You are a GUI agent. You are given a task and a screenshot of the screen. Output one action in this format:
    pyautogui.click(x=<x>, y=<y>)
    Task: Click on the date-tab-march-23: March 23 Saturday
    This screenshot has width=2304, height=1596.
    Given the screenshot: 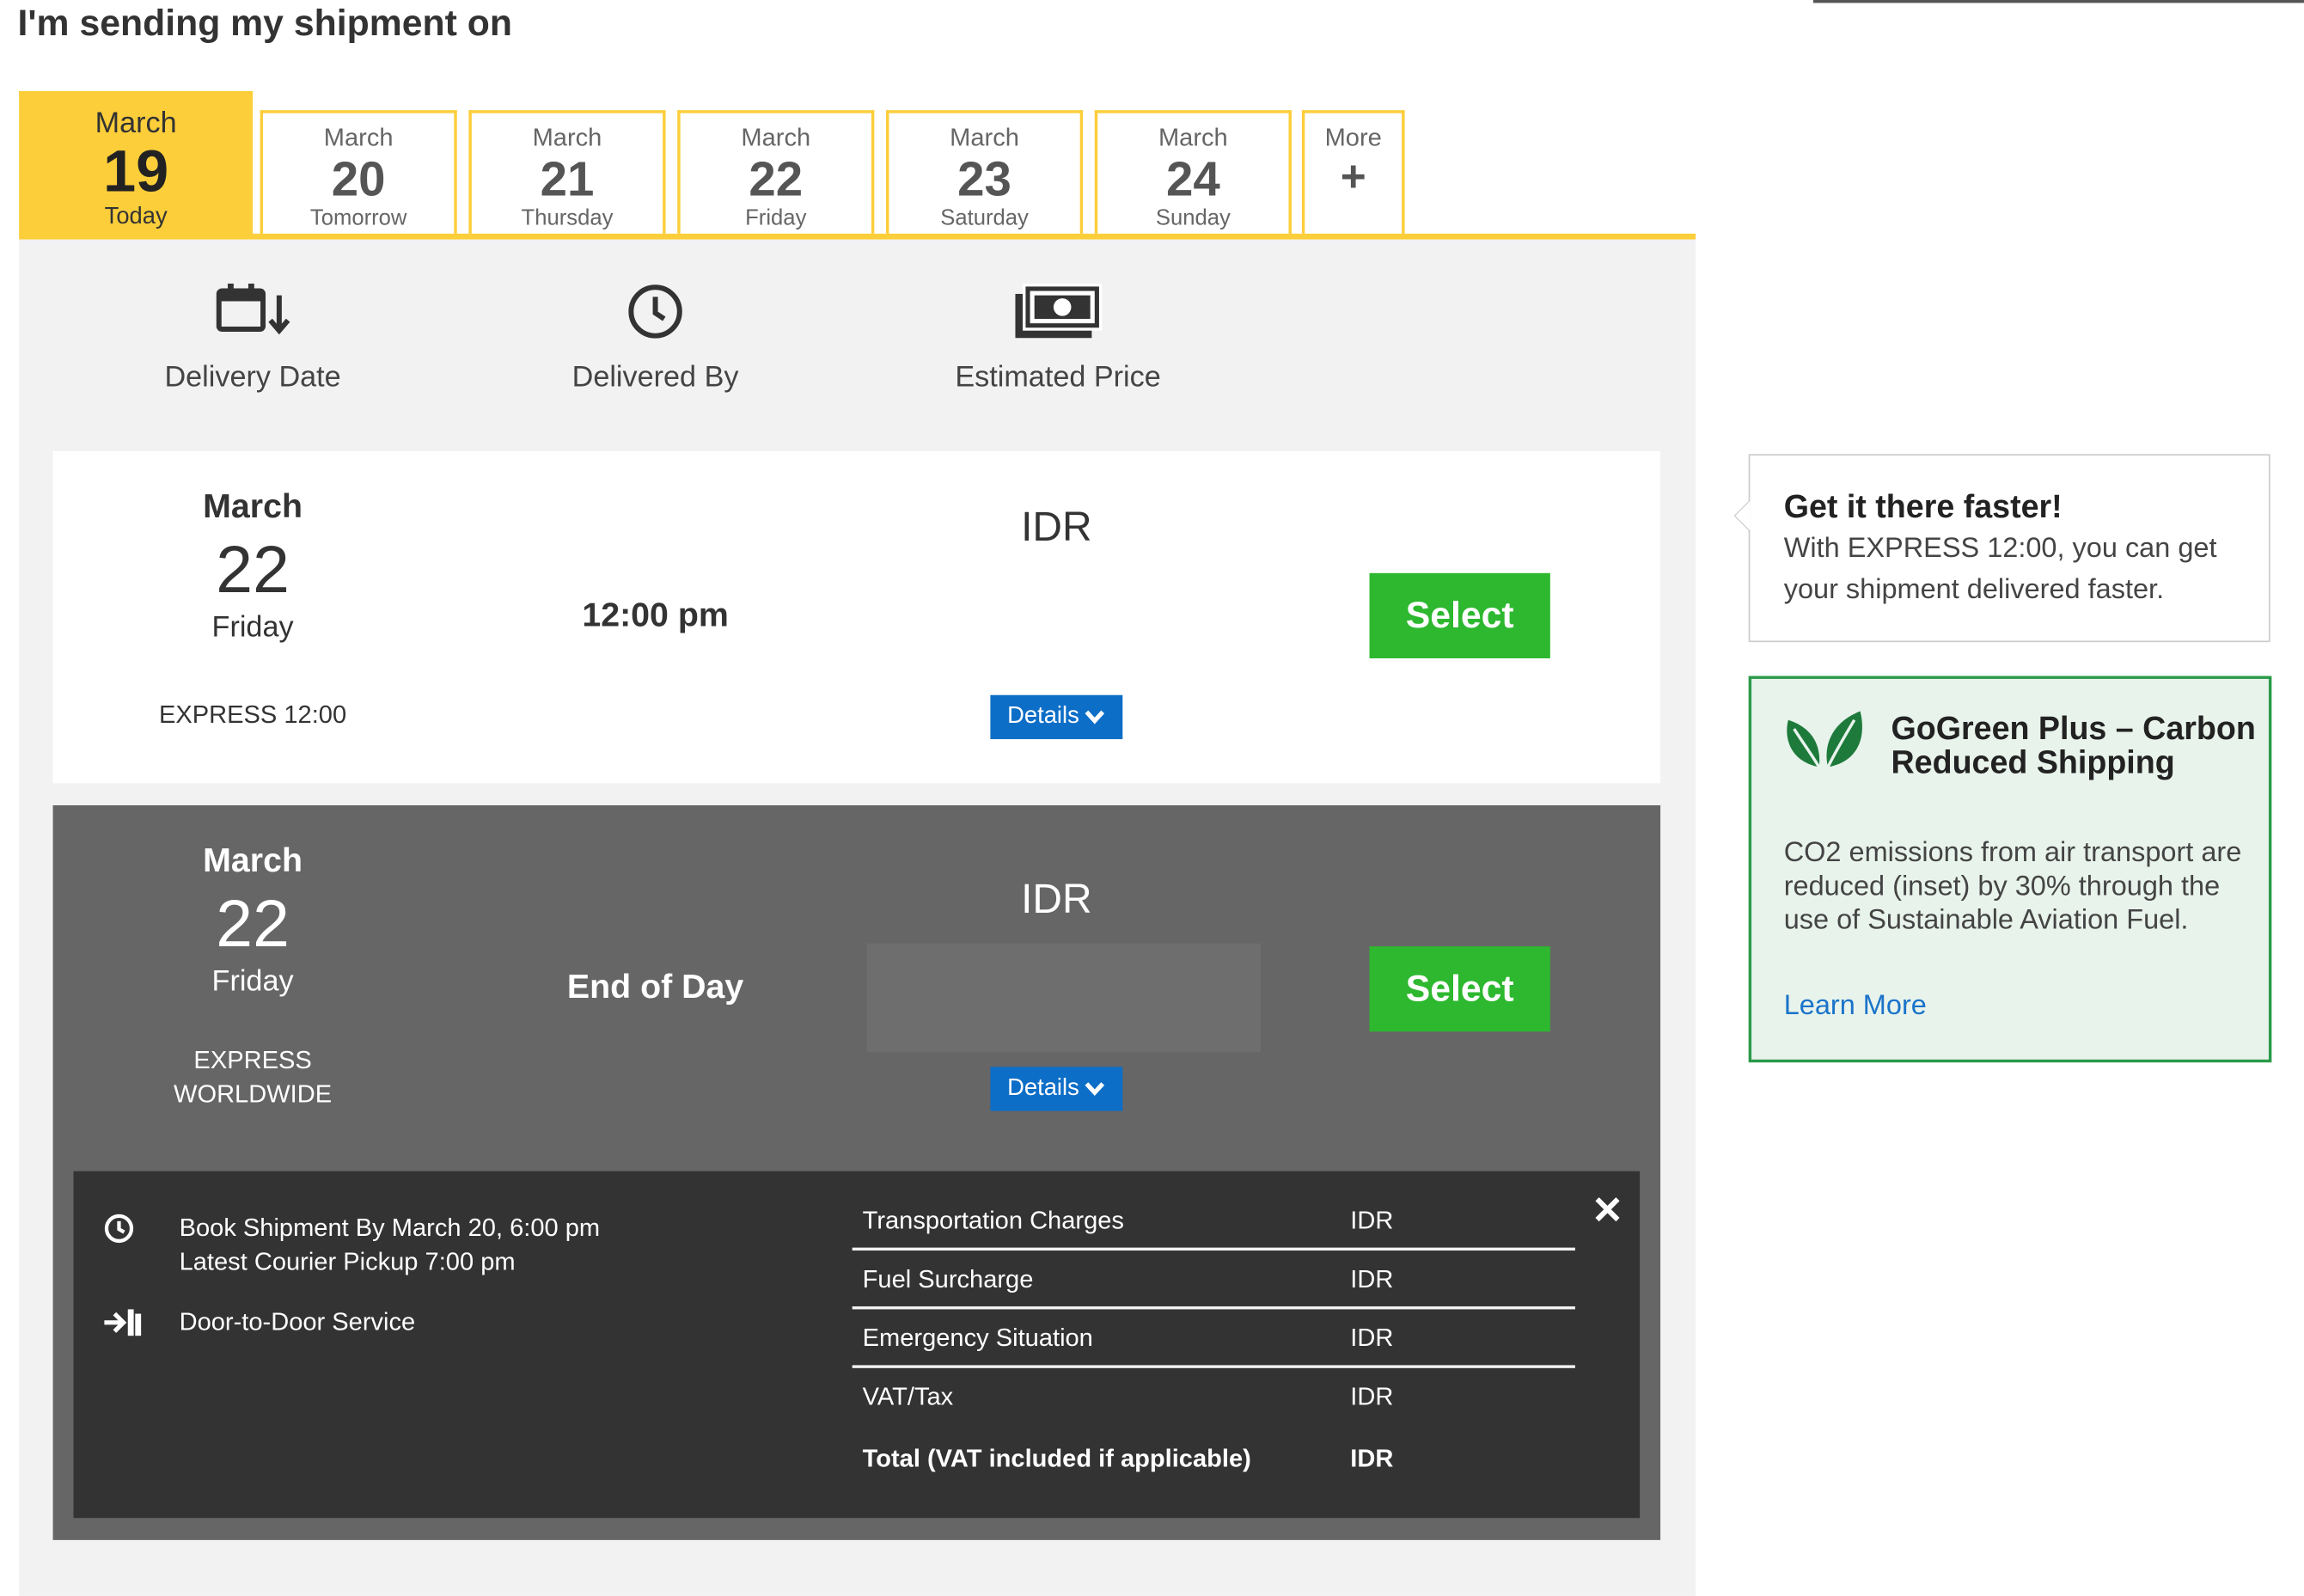 What is the action you would take?
    pyautogui.click(x=985, y=172)
    